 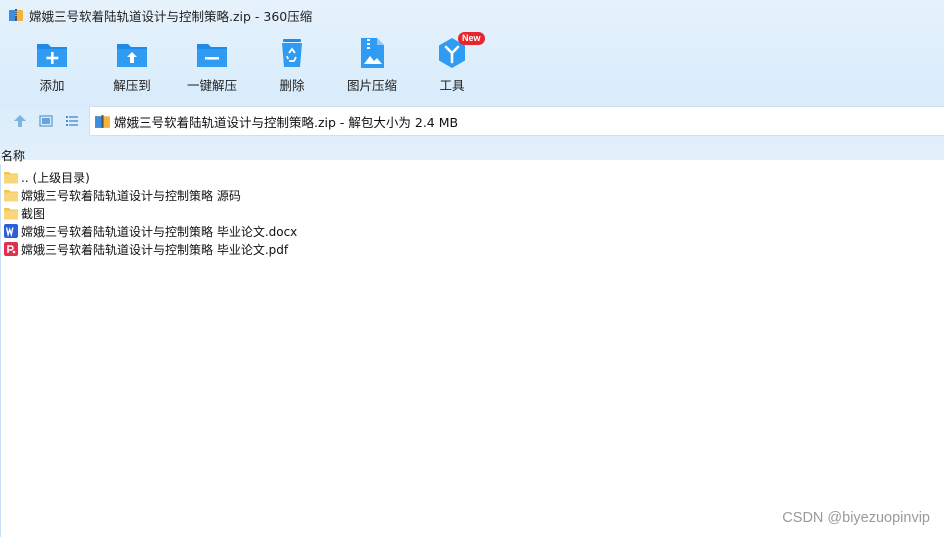 I want to click on list-view-button, so click(x=72, y=121).